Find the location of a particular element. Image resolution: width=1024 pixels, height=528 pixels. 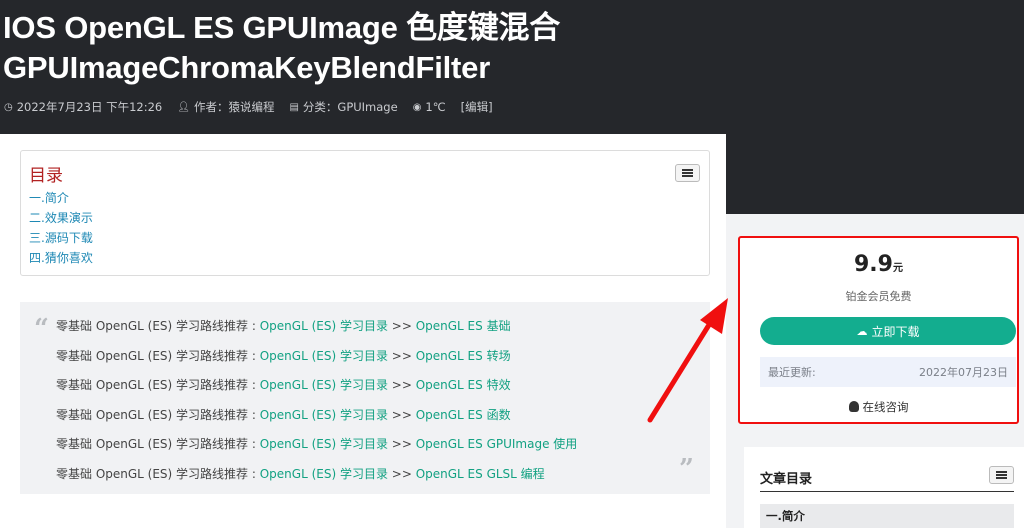

topic-link: OpenGL ES 函数 is located at coordinates (463, 415).